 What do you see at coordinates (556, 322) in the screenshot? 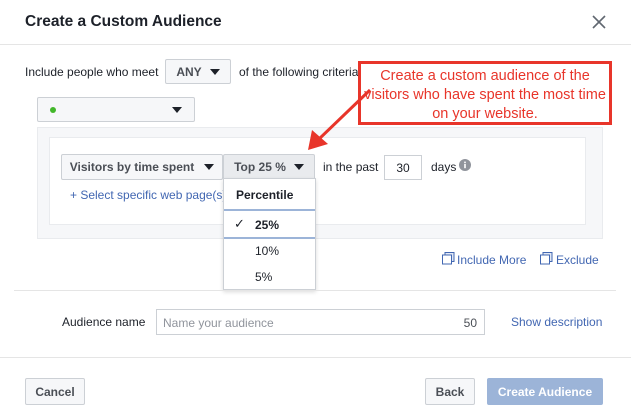
I see `show-description-link: Show description` at bounding box center [556, 322].